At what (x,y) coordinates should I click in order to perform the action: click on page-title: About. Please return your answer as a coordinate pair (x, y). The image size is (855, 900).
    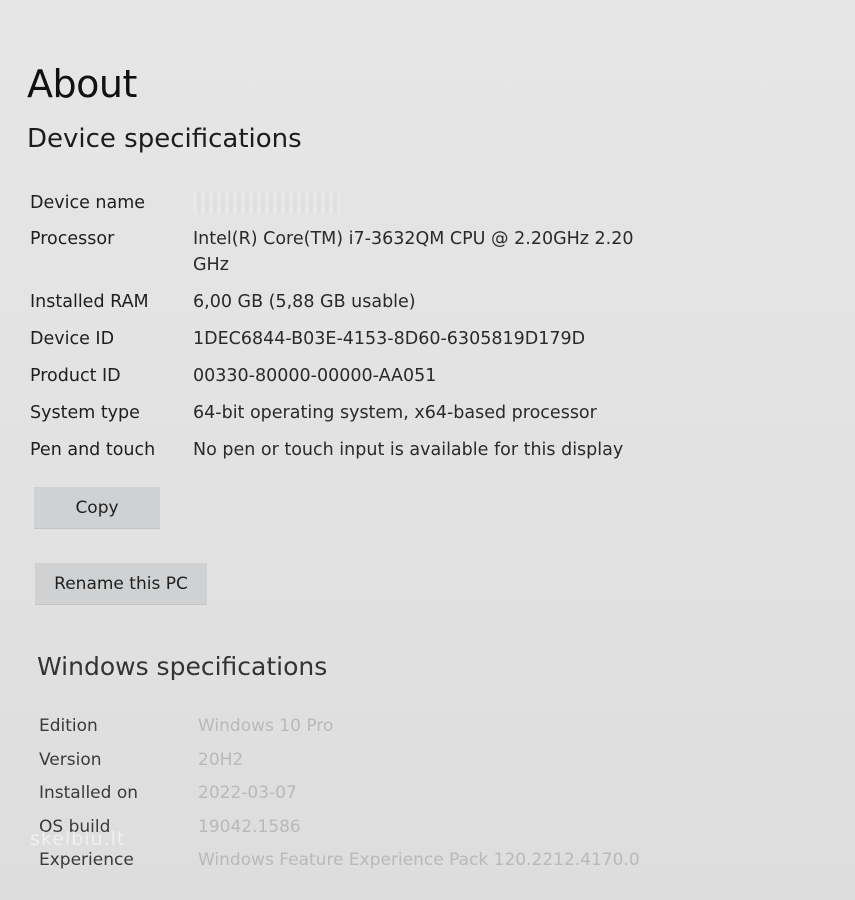
    Looking at the image, I should click on (82, 84).